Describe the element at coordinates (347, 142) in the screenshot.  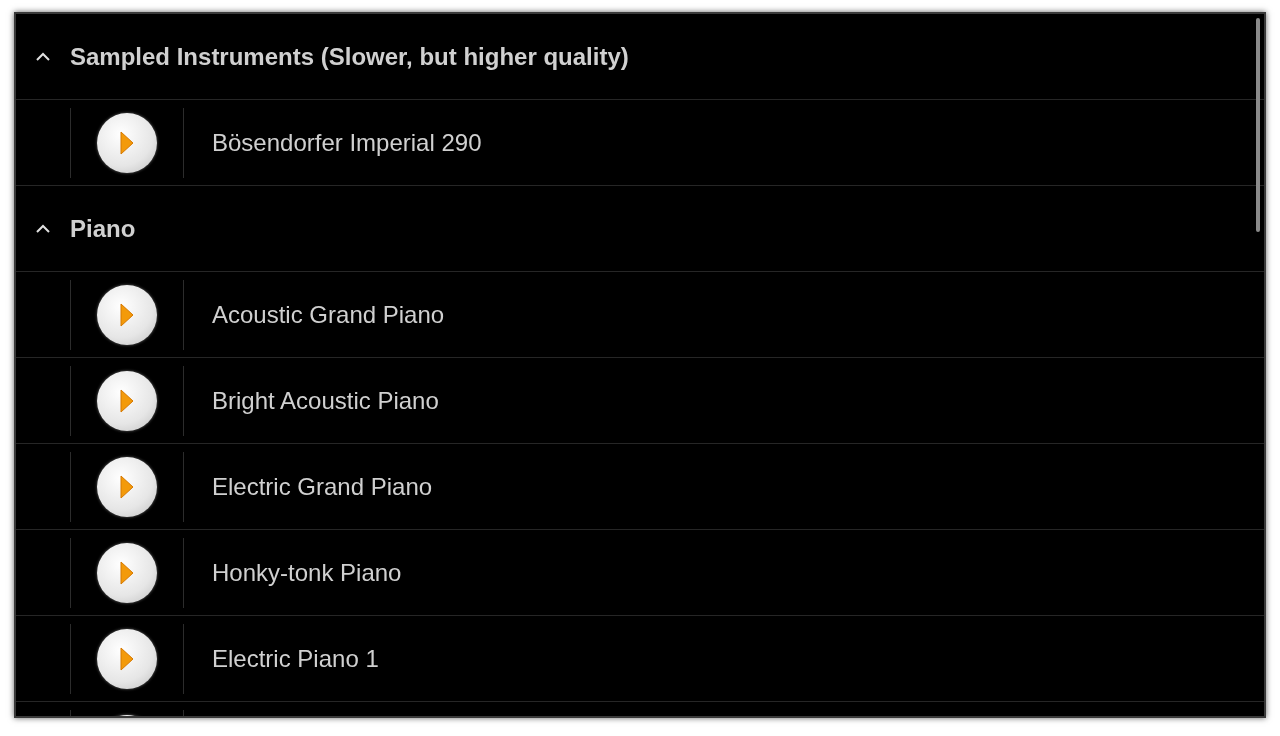
I see `instrument-name: Bösendorfer Imperial 290` at that location.